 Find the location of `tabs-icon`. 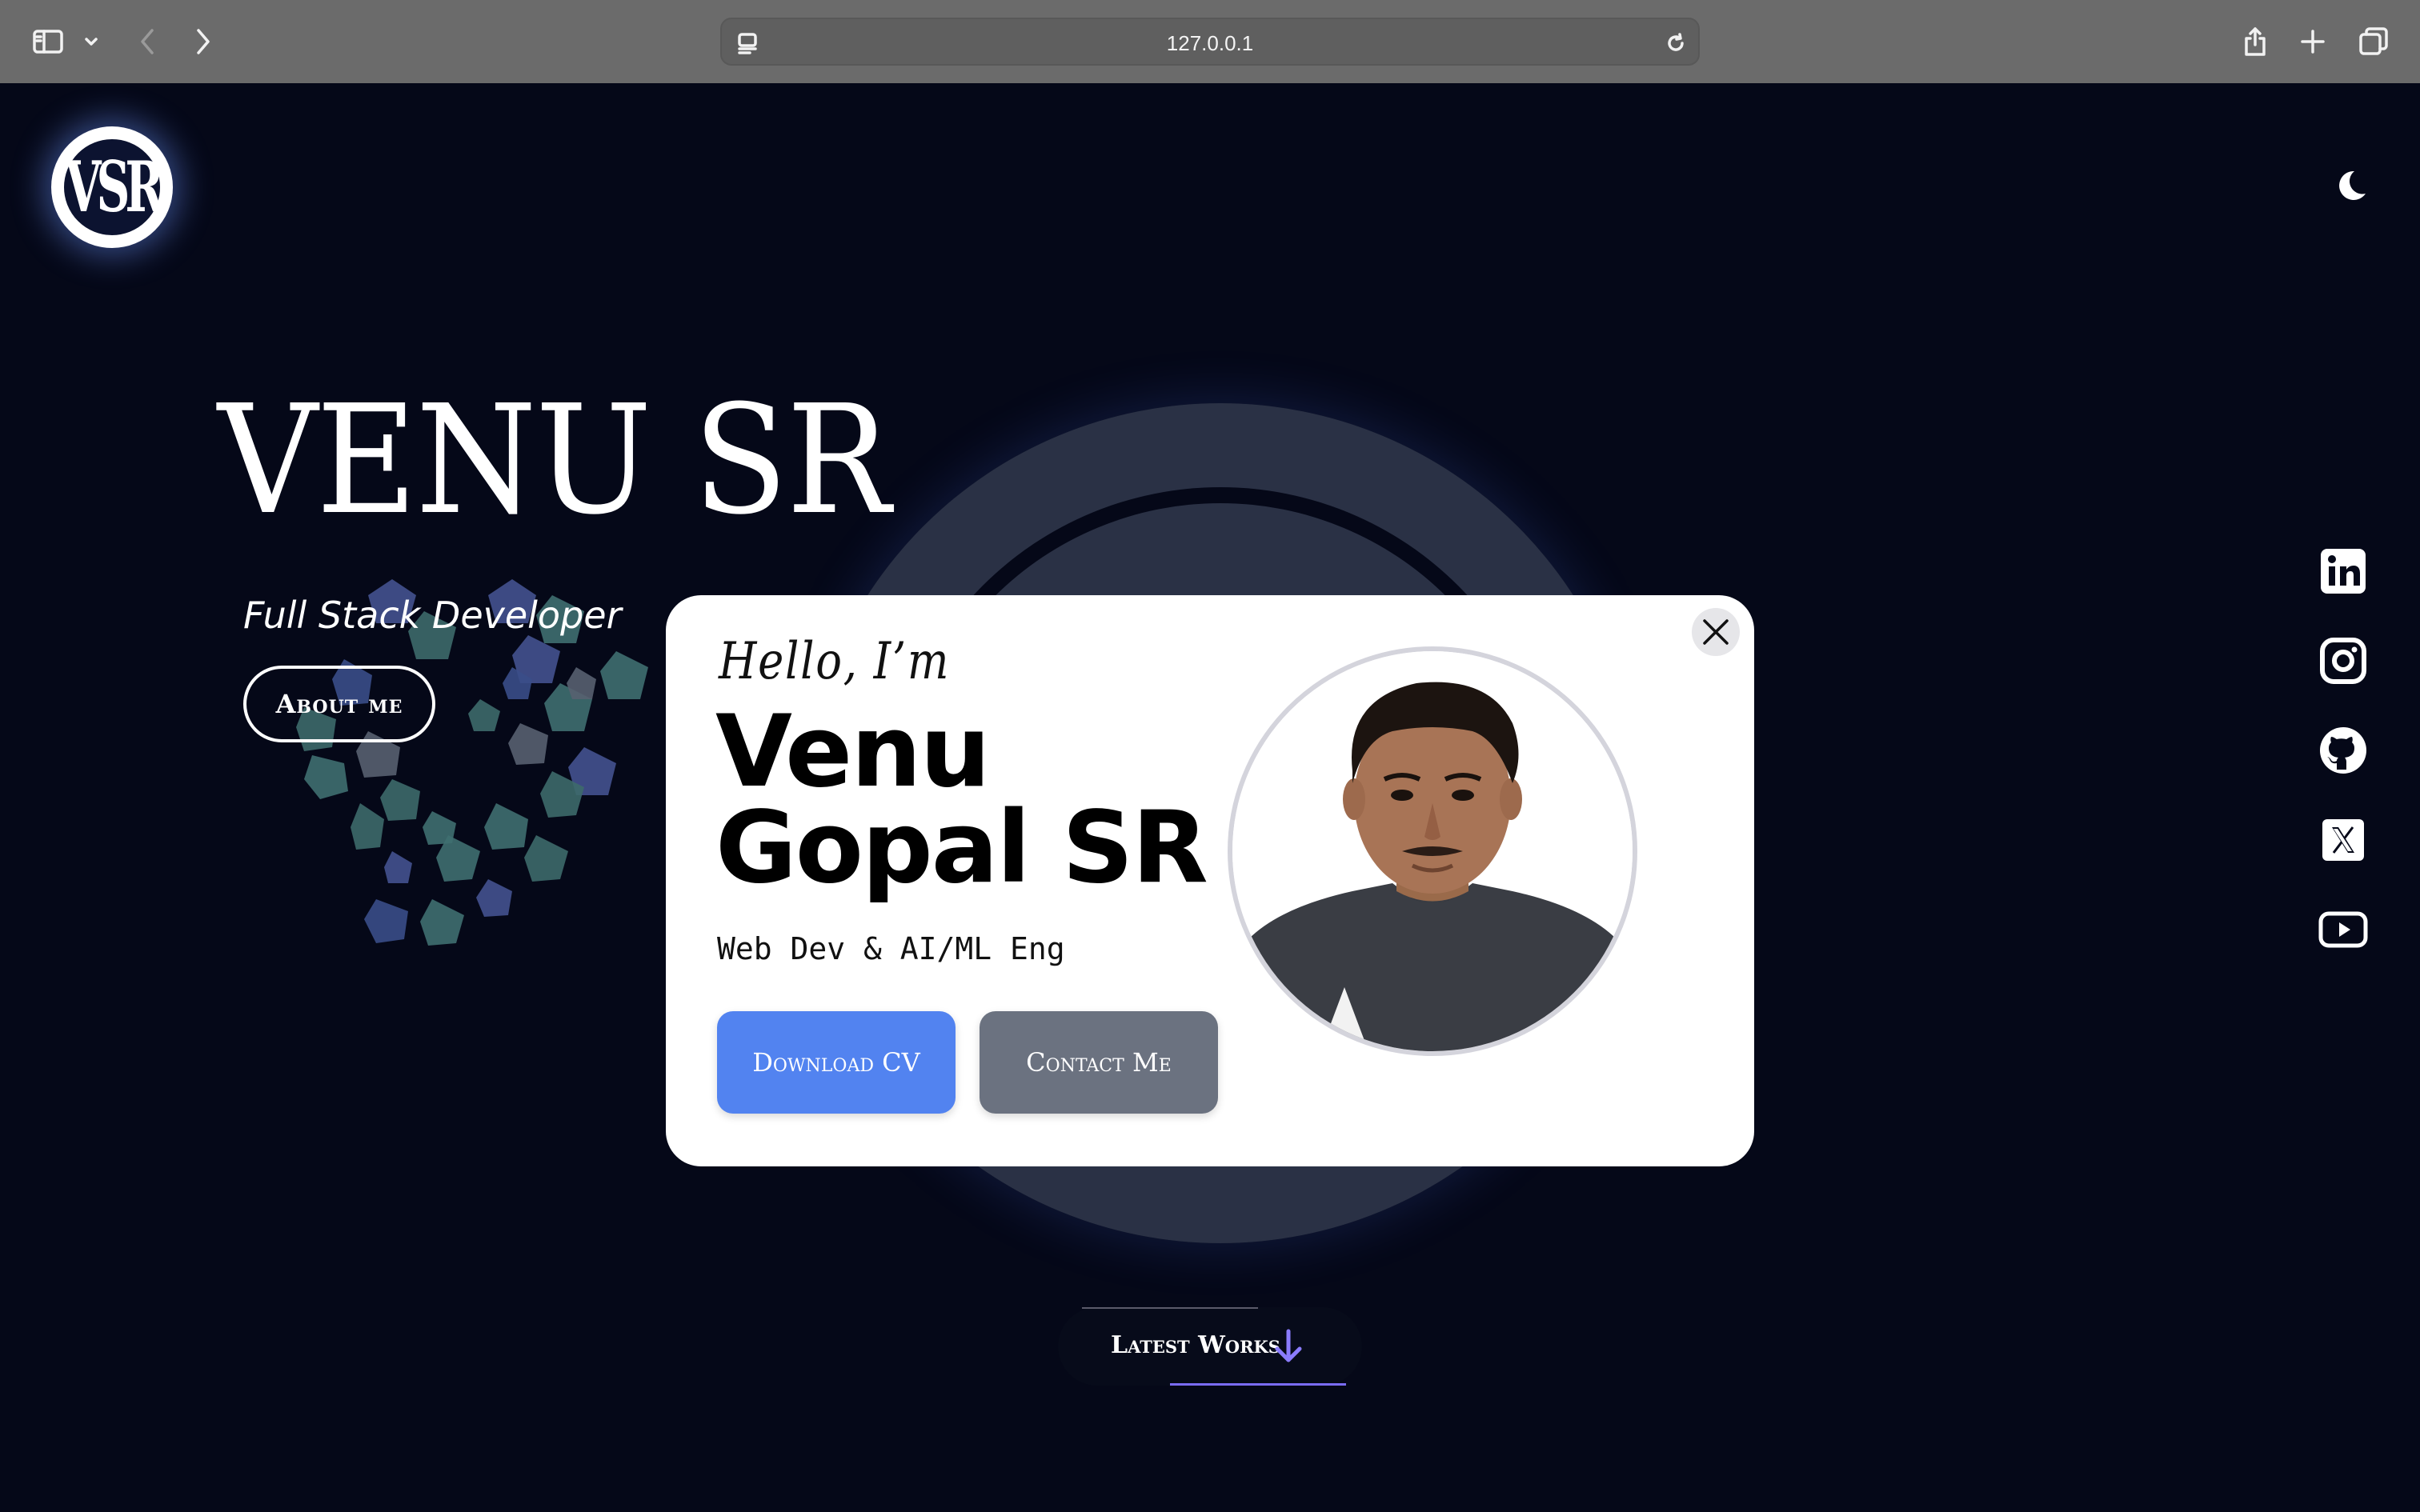

tabs-icon is located at coordinates (2373, 41).